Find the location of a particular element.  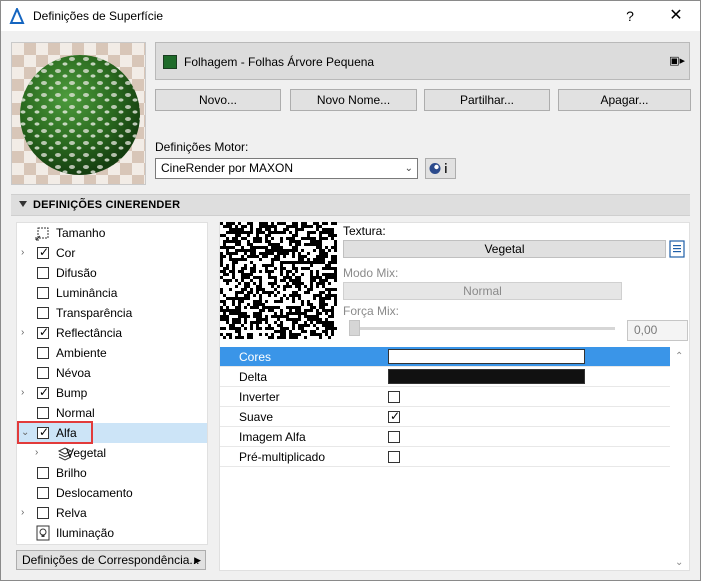

tree-item-label: Brilho is located at coordinates (71, 473).